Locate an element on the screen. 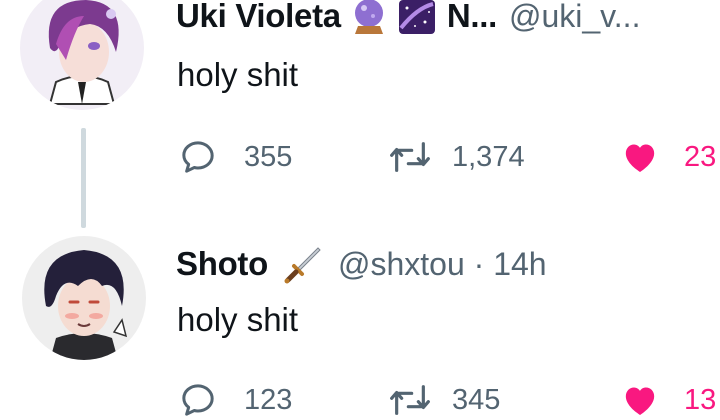 The width and height of the screenshot is (720, 420). like-count: 23 is located at coordinates (700, 156).